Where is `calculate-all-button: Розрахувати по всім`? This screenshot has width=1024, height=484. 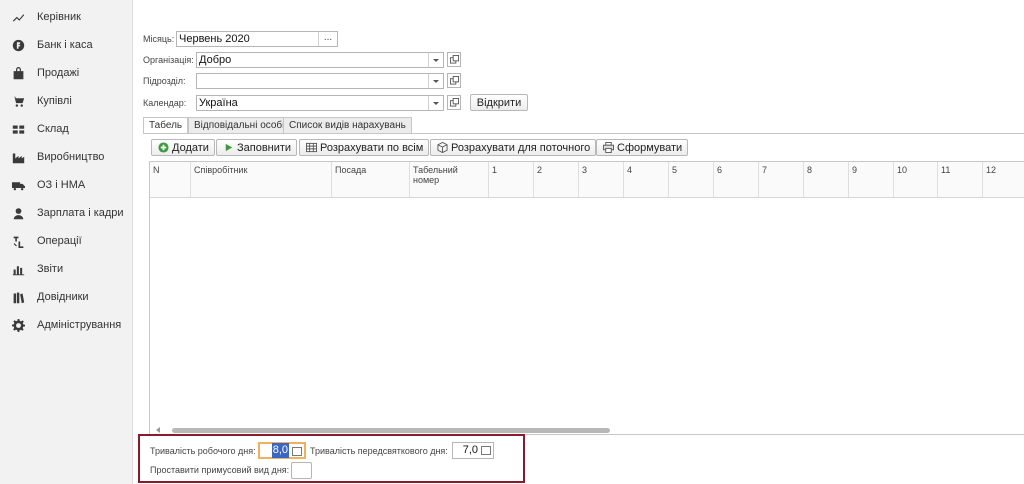 calculate-all-button: Розрахувати по всім is located at coordinates (364, 147).